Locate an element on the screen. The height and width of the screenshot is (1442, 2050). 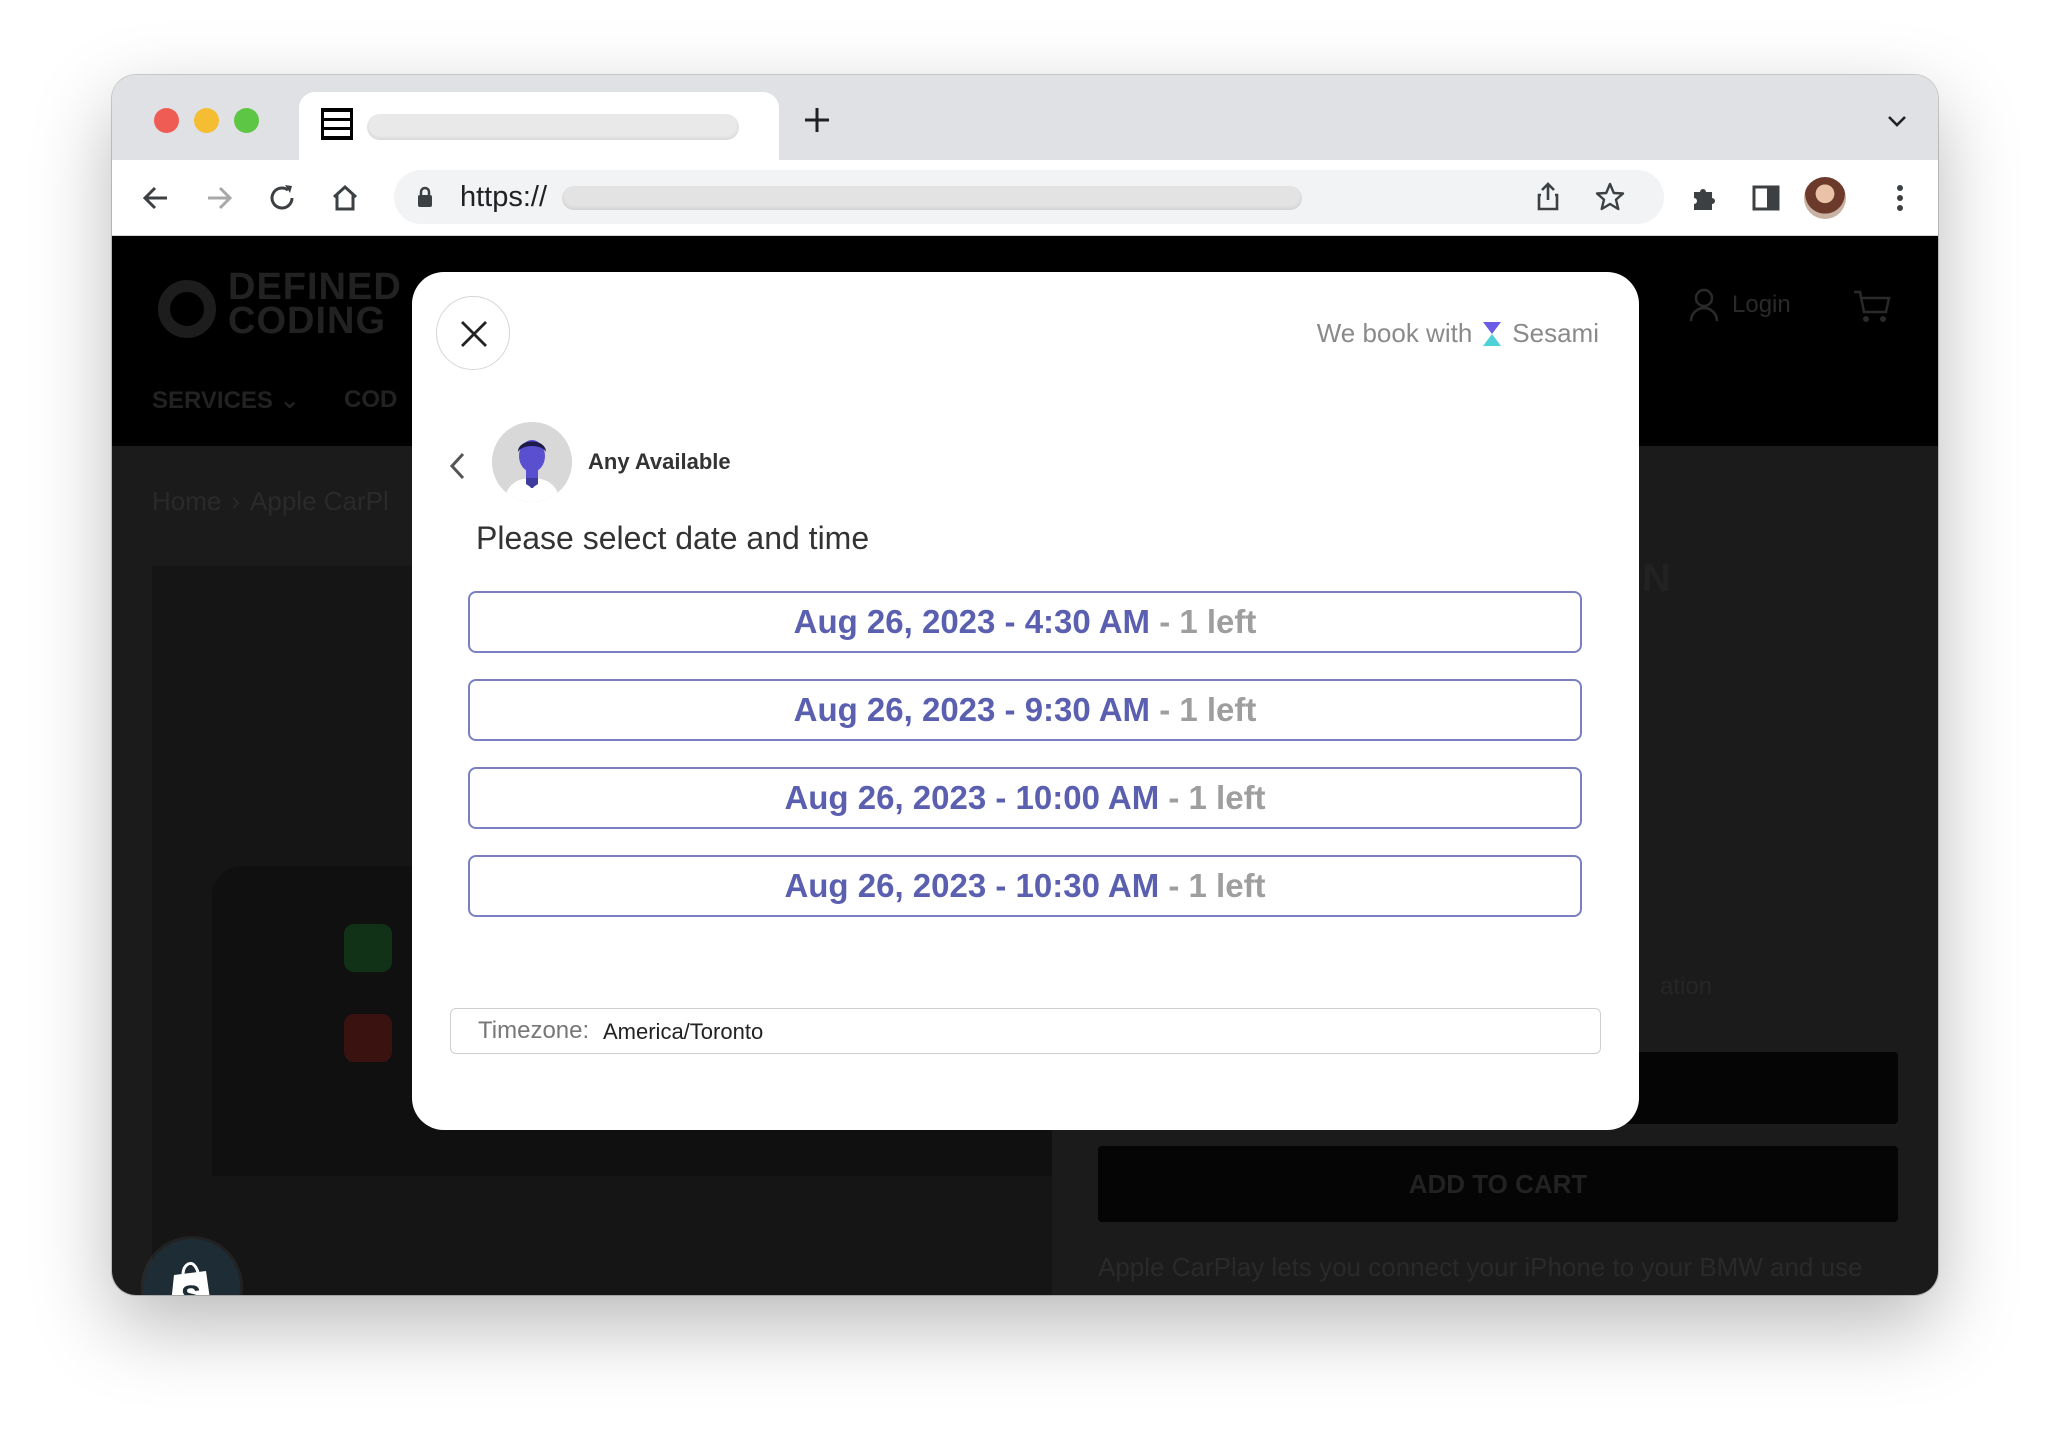
browser-toolbar: https:// is located at coordinates (1025, 198).